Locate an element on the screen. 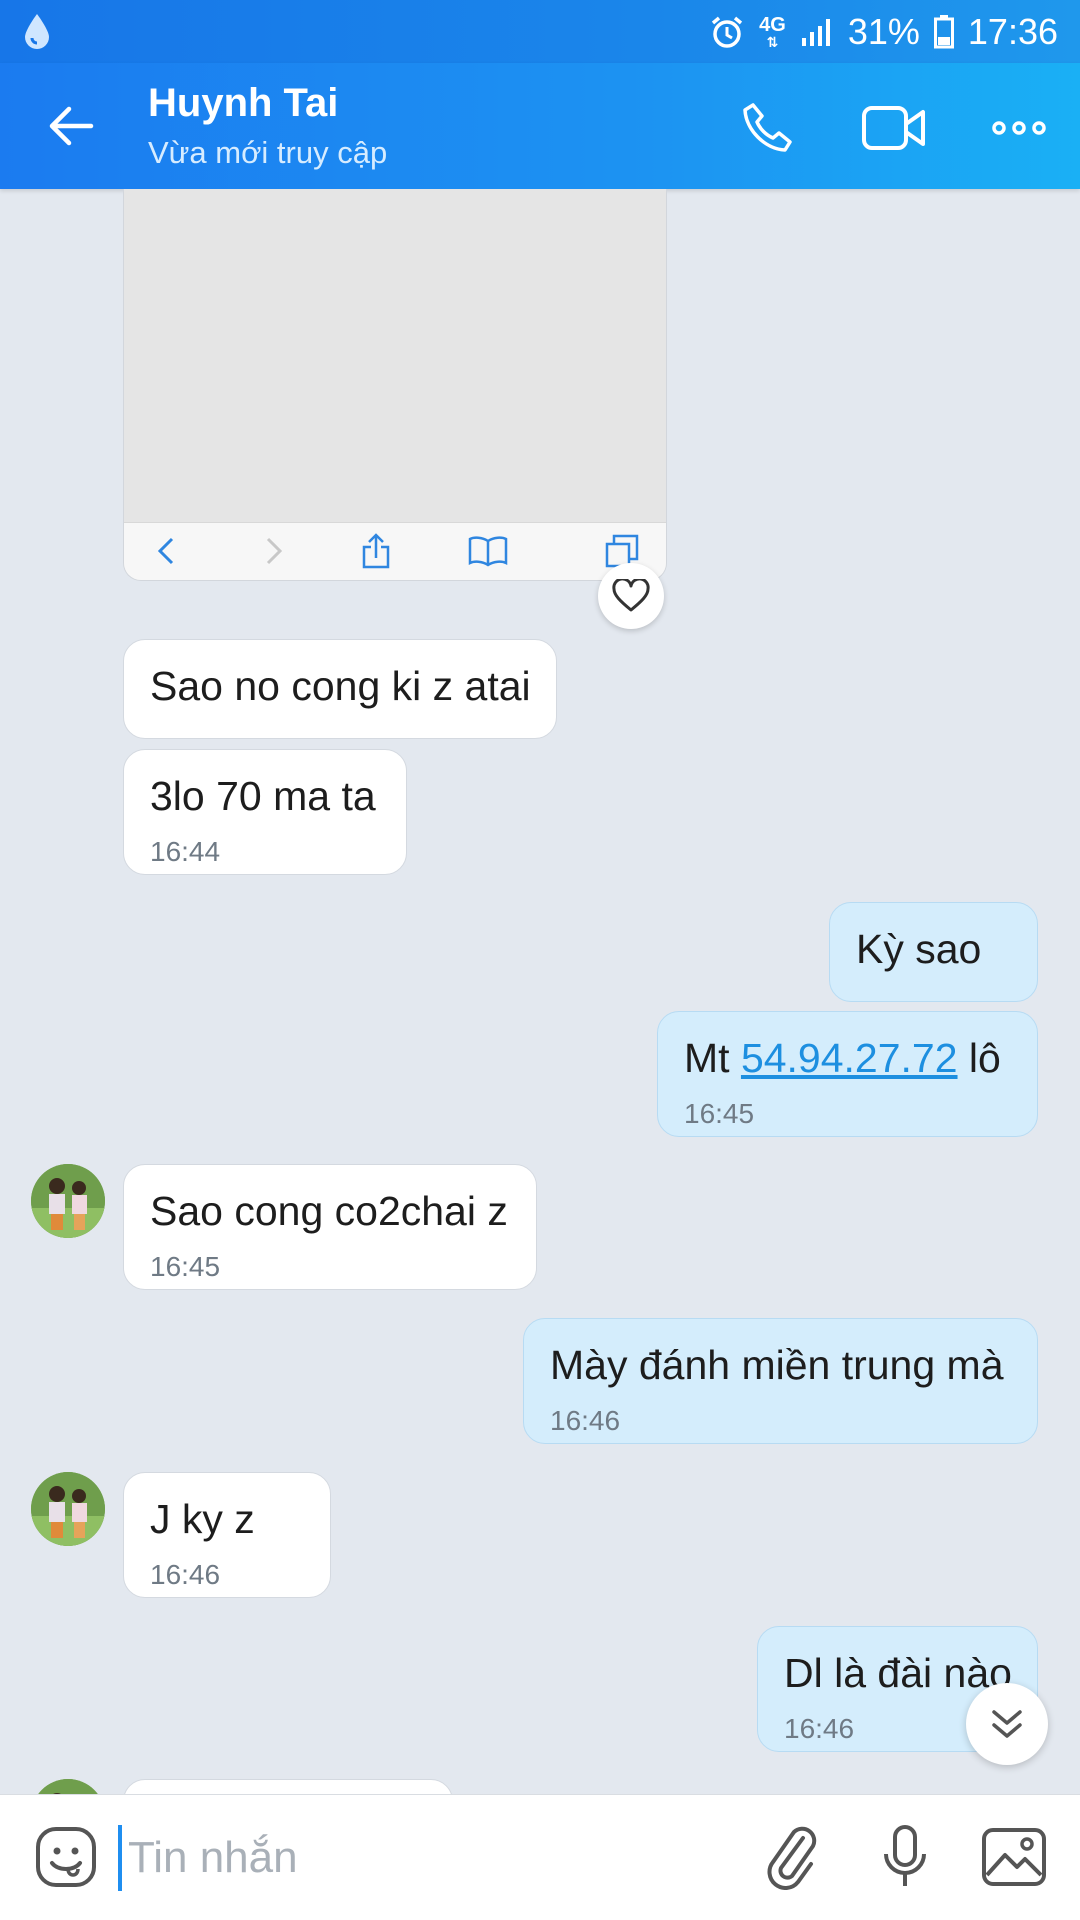 This screenshot has height=1920, width=1080. double-chevron-down-icon is located at coordinates (1007, 1724).